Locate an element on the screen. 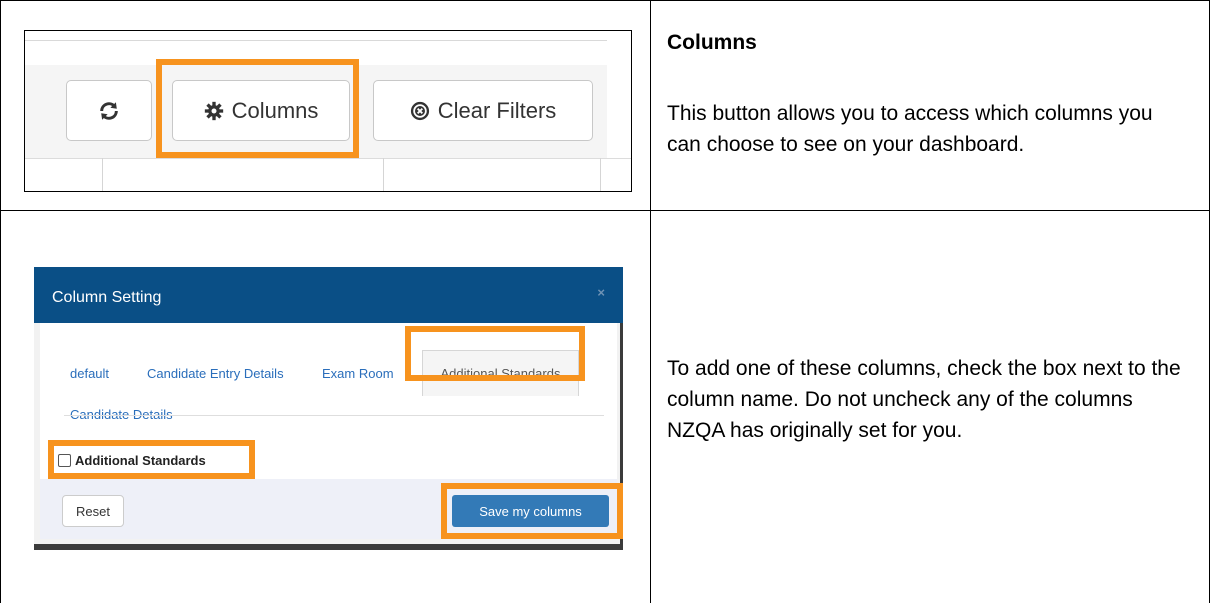 The width and height of the screenshot is (1210, 603). modal-title: Column Setting is located at coordinates (107, 297).